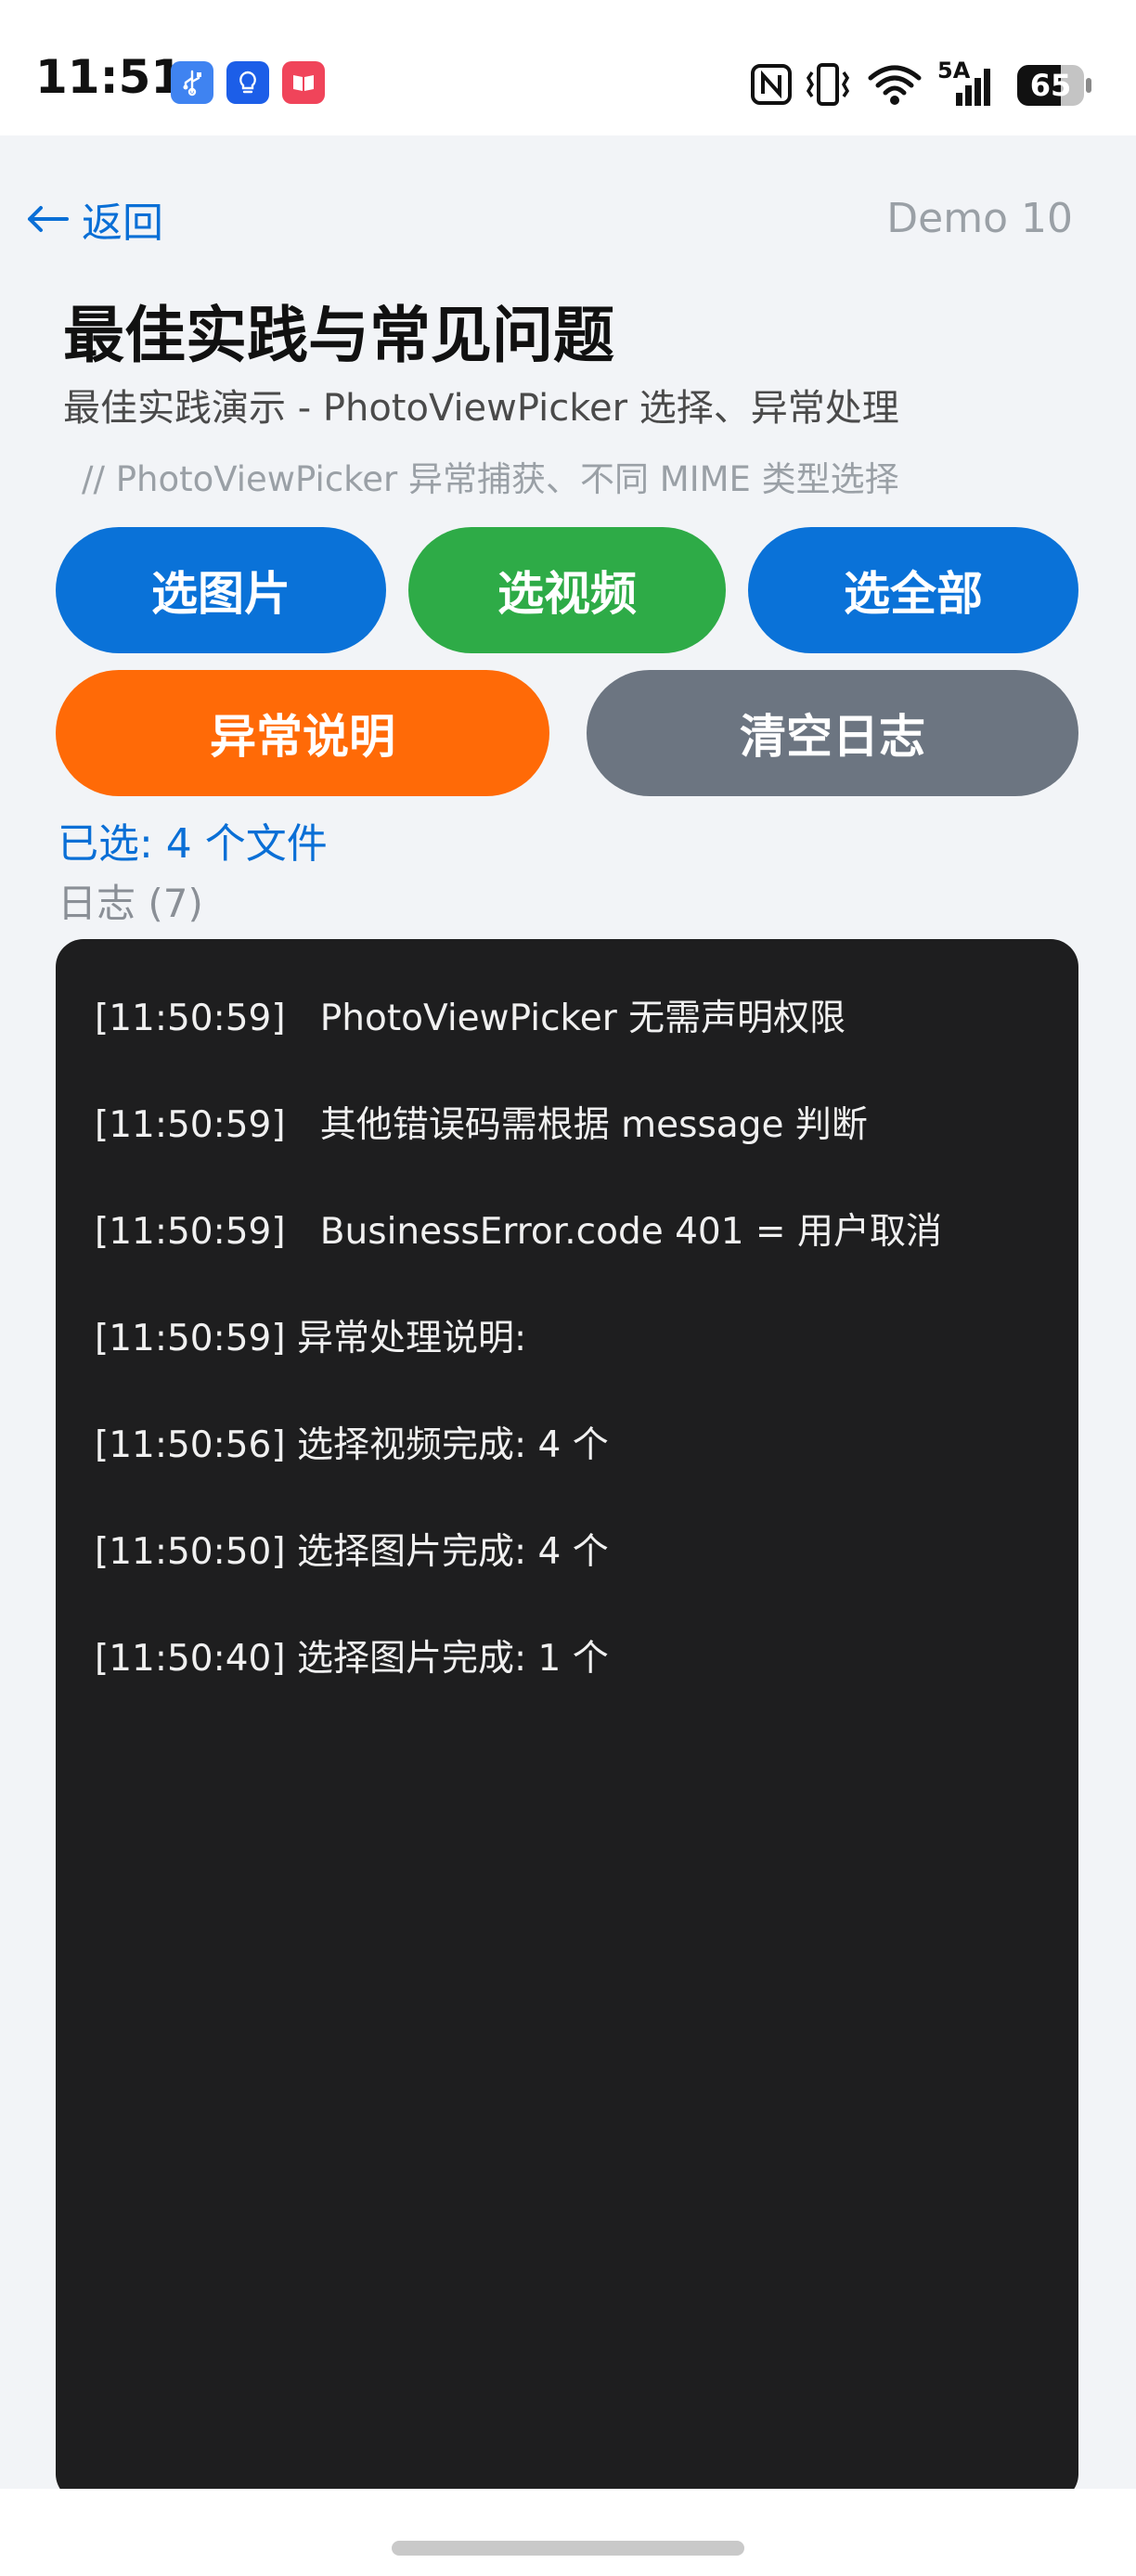 This screenshot has width=1136, height=2576. What do you see at coordinates (352, 1445) in the screenshot?
I see `log-entry: [11:50:56] 选择视频完成: 4 个` at bounding box center [352, 1445].